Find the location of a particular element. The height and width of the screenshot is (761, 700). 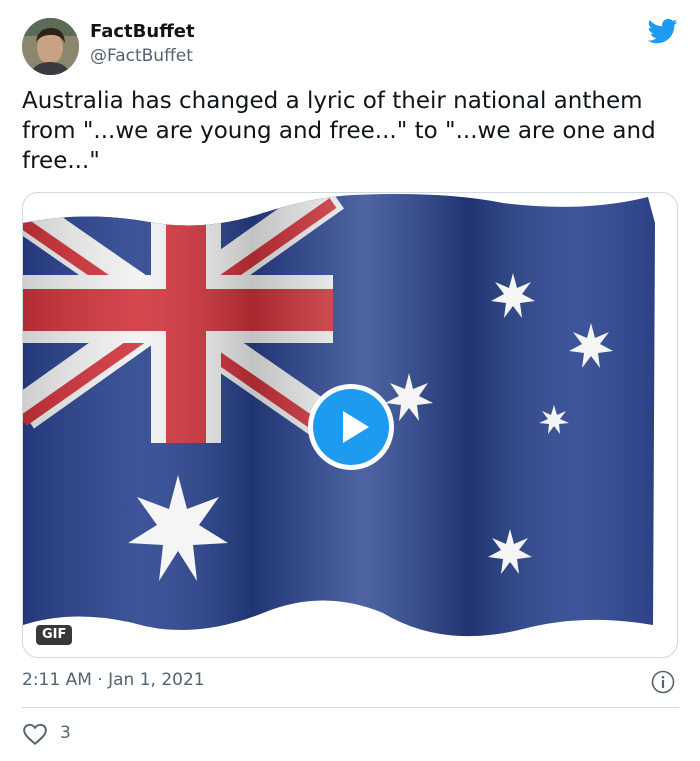

heart-icon is located at coordinates (35, 734).